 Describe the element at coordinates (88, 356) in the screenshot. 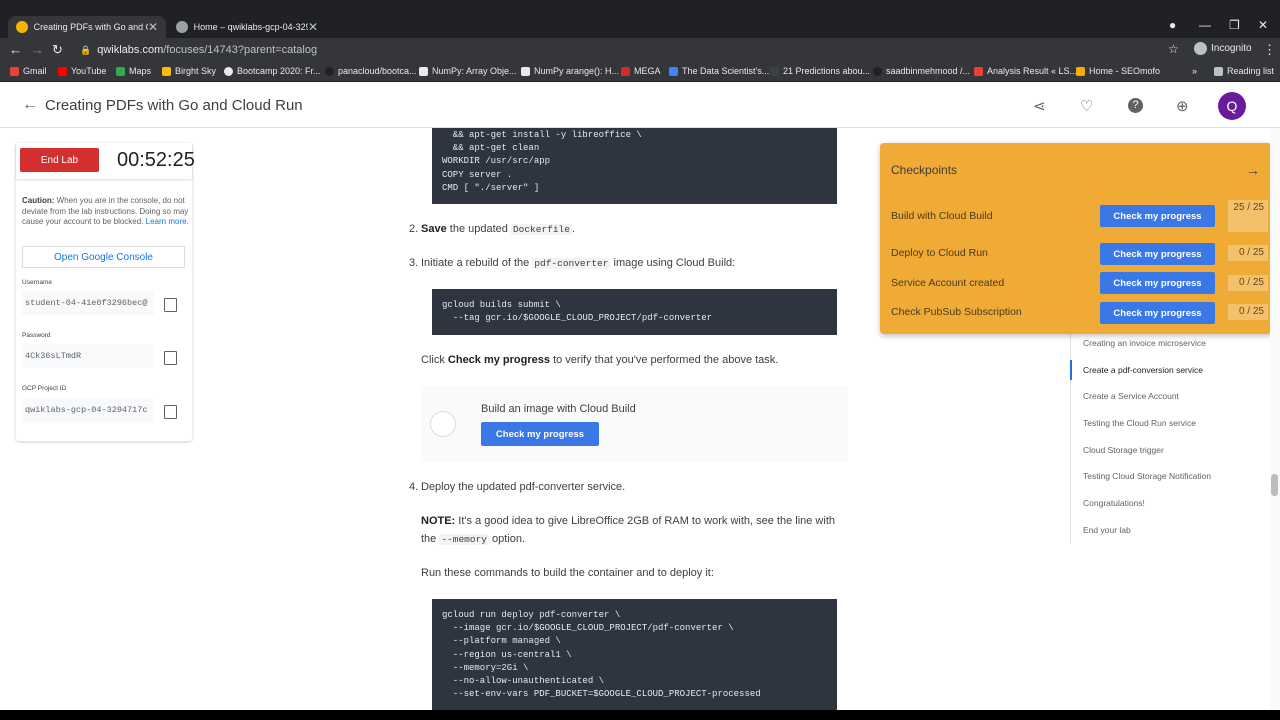

I see `password-field: 4Ck36sLTmdR` at that location.